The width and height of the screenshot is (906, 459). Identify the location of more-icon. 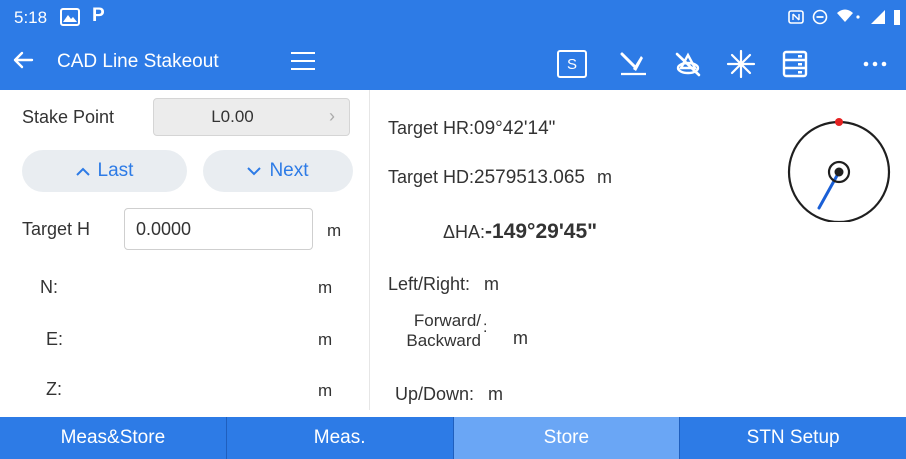
(875, 64).